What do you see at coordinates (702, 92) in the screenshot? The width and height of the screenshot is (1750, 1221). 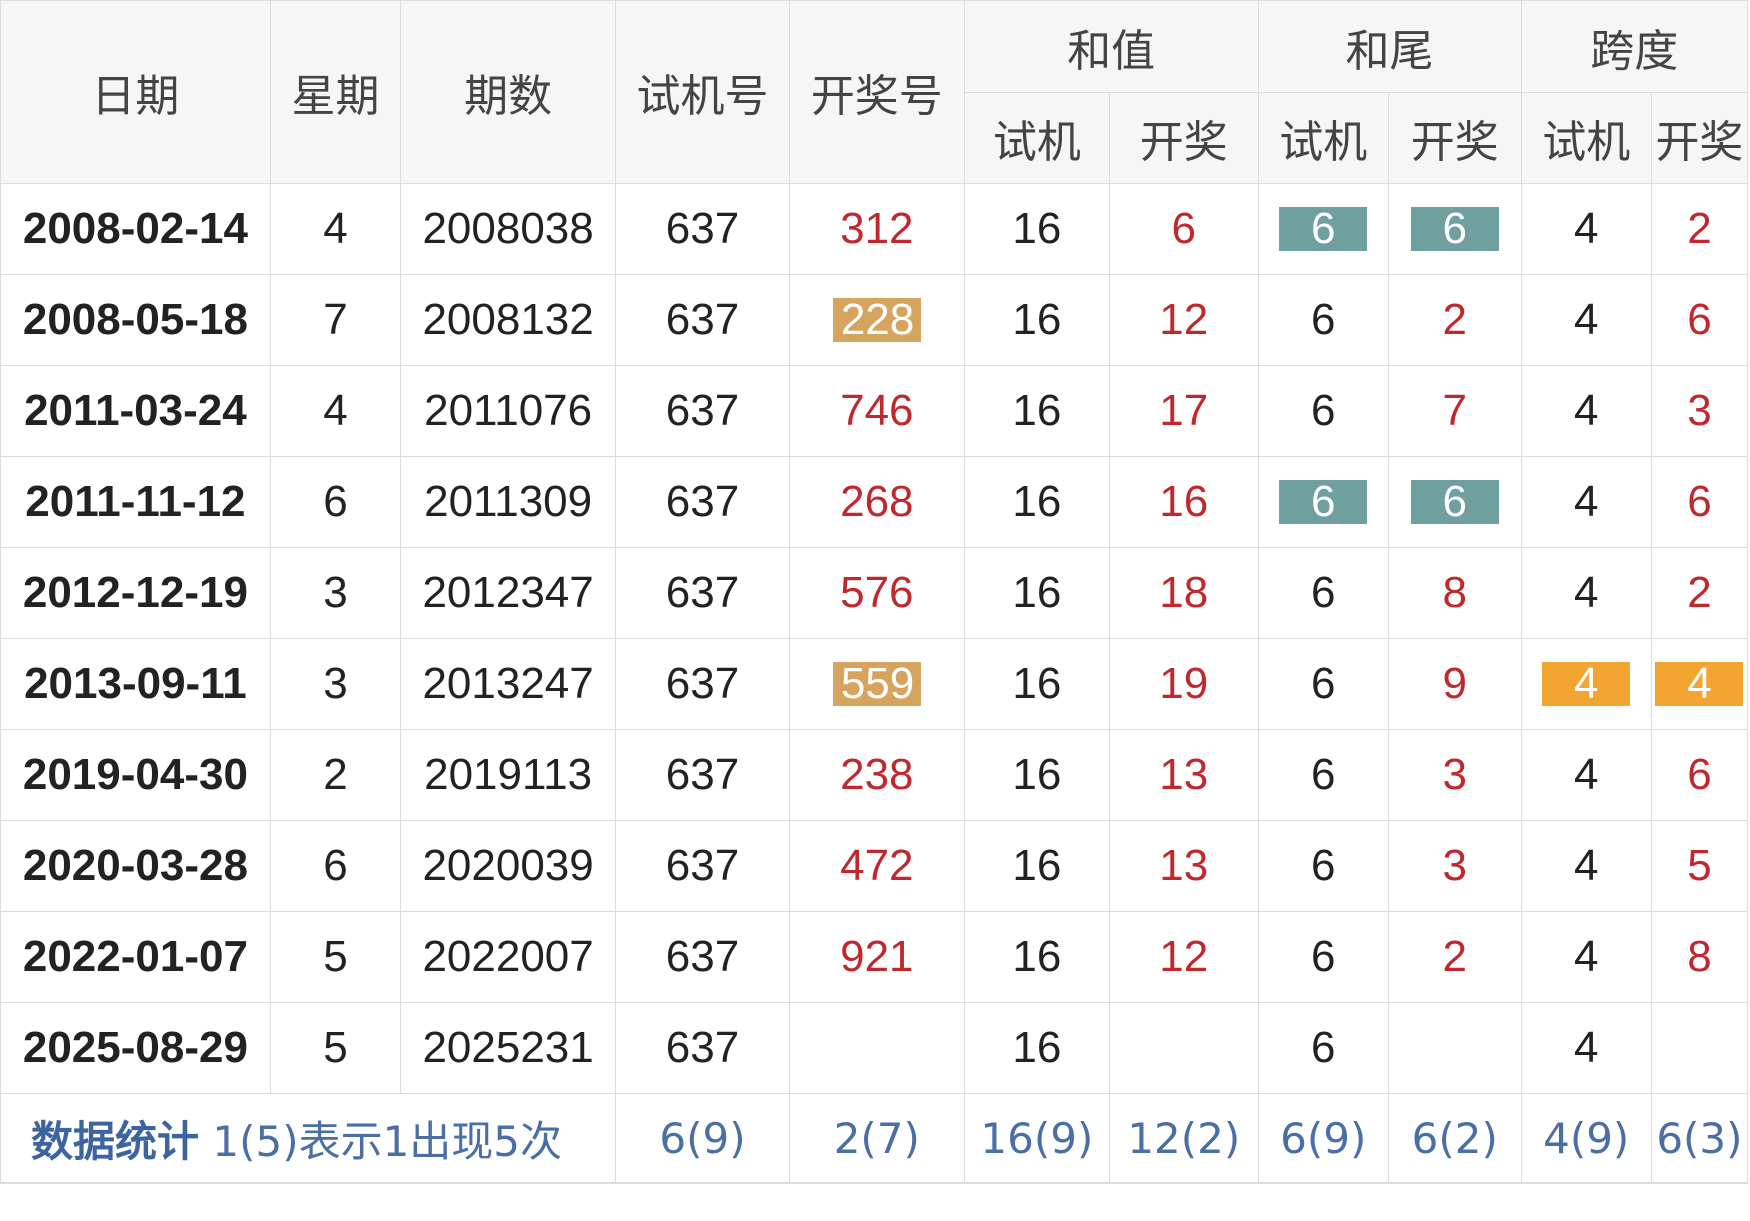 I see `header-trial-number: 试机号` at bounding box center [702, 92].